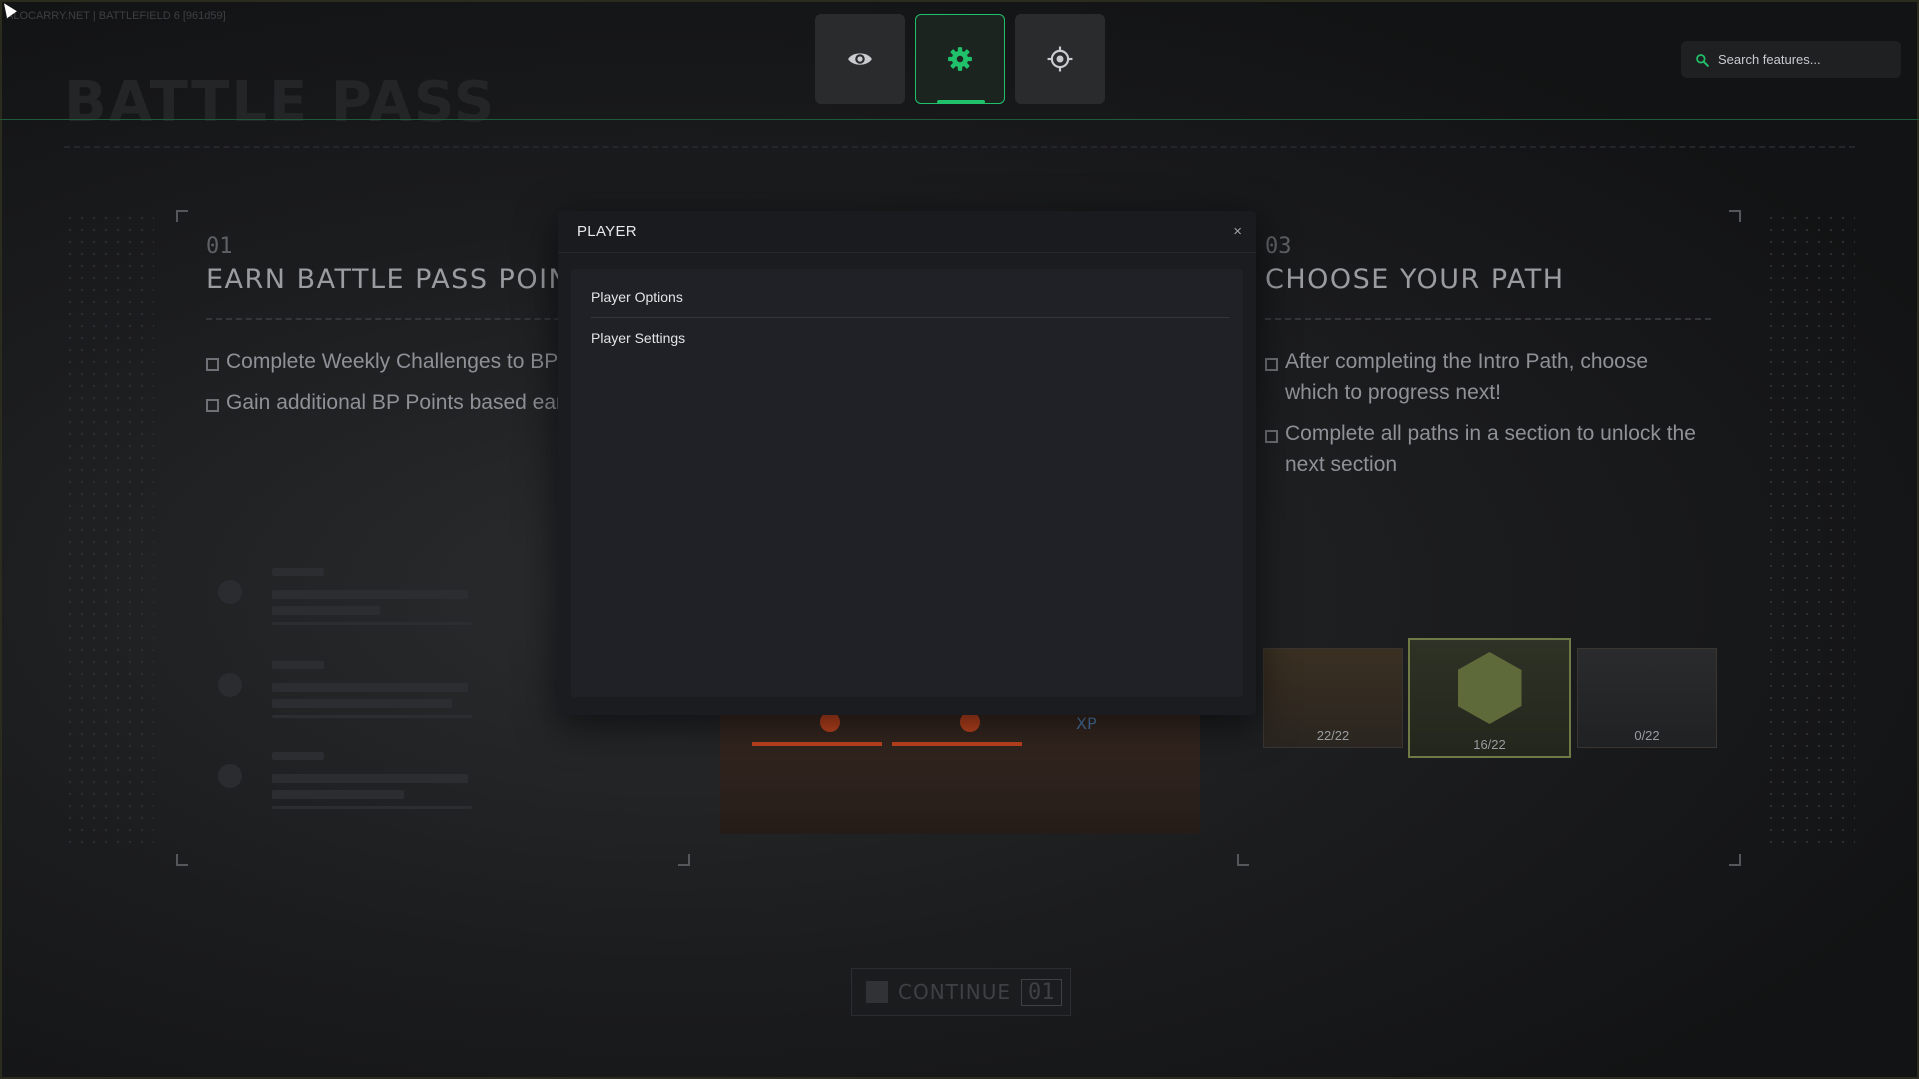  Describe the element at coordinates (960, 767) in the screenshot. I see `card-preview-image: XP` at that location.